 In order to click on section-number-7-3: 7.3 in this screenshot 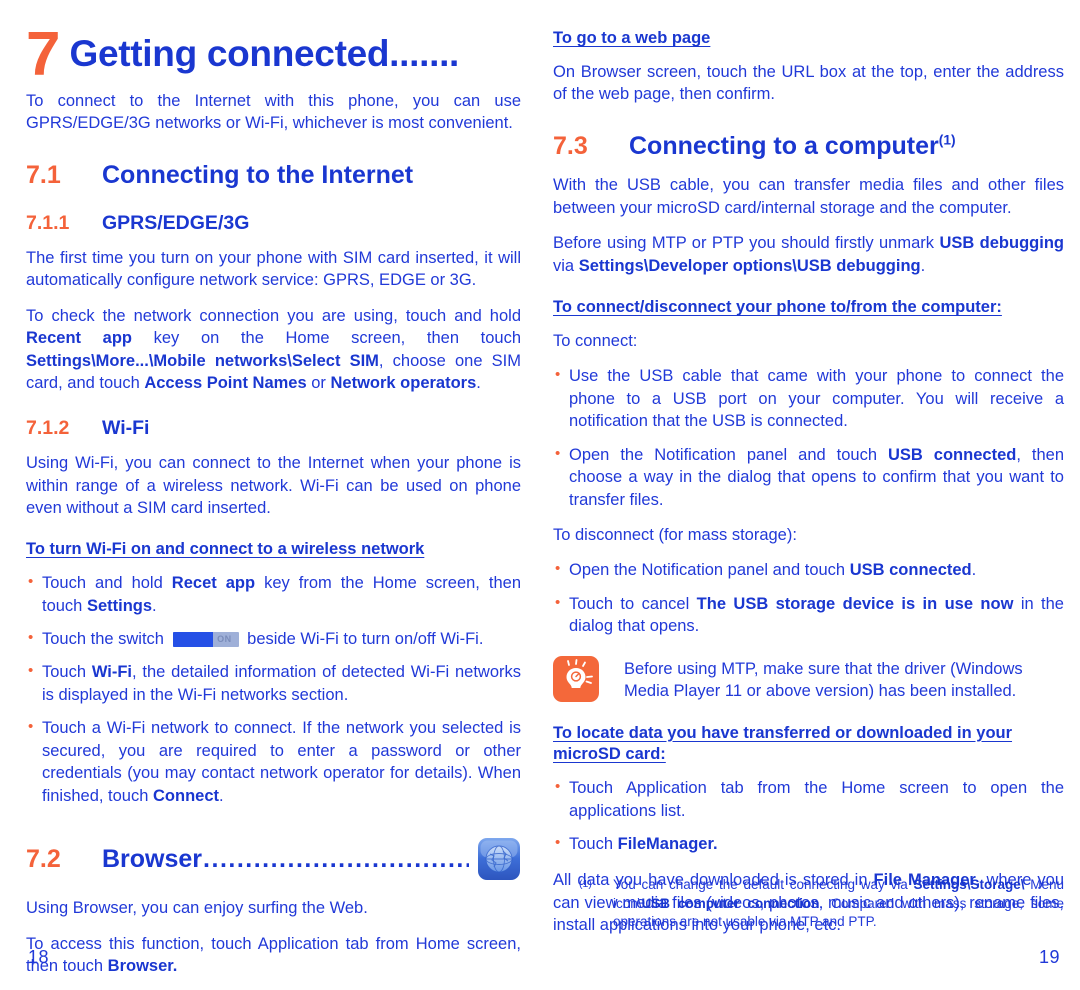, I will do `click(570, 145)`.